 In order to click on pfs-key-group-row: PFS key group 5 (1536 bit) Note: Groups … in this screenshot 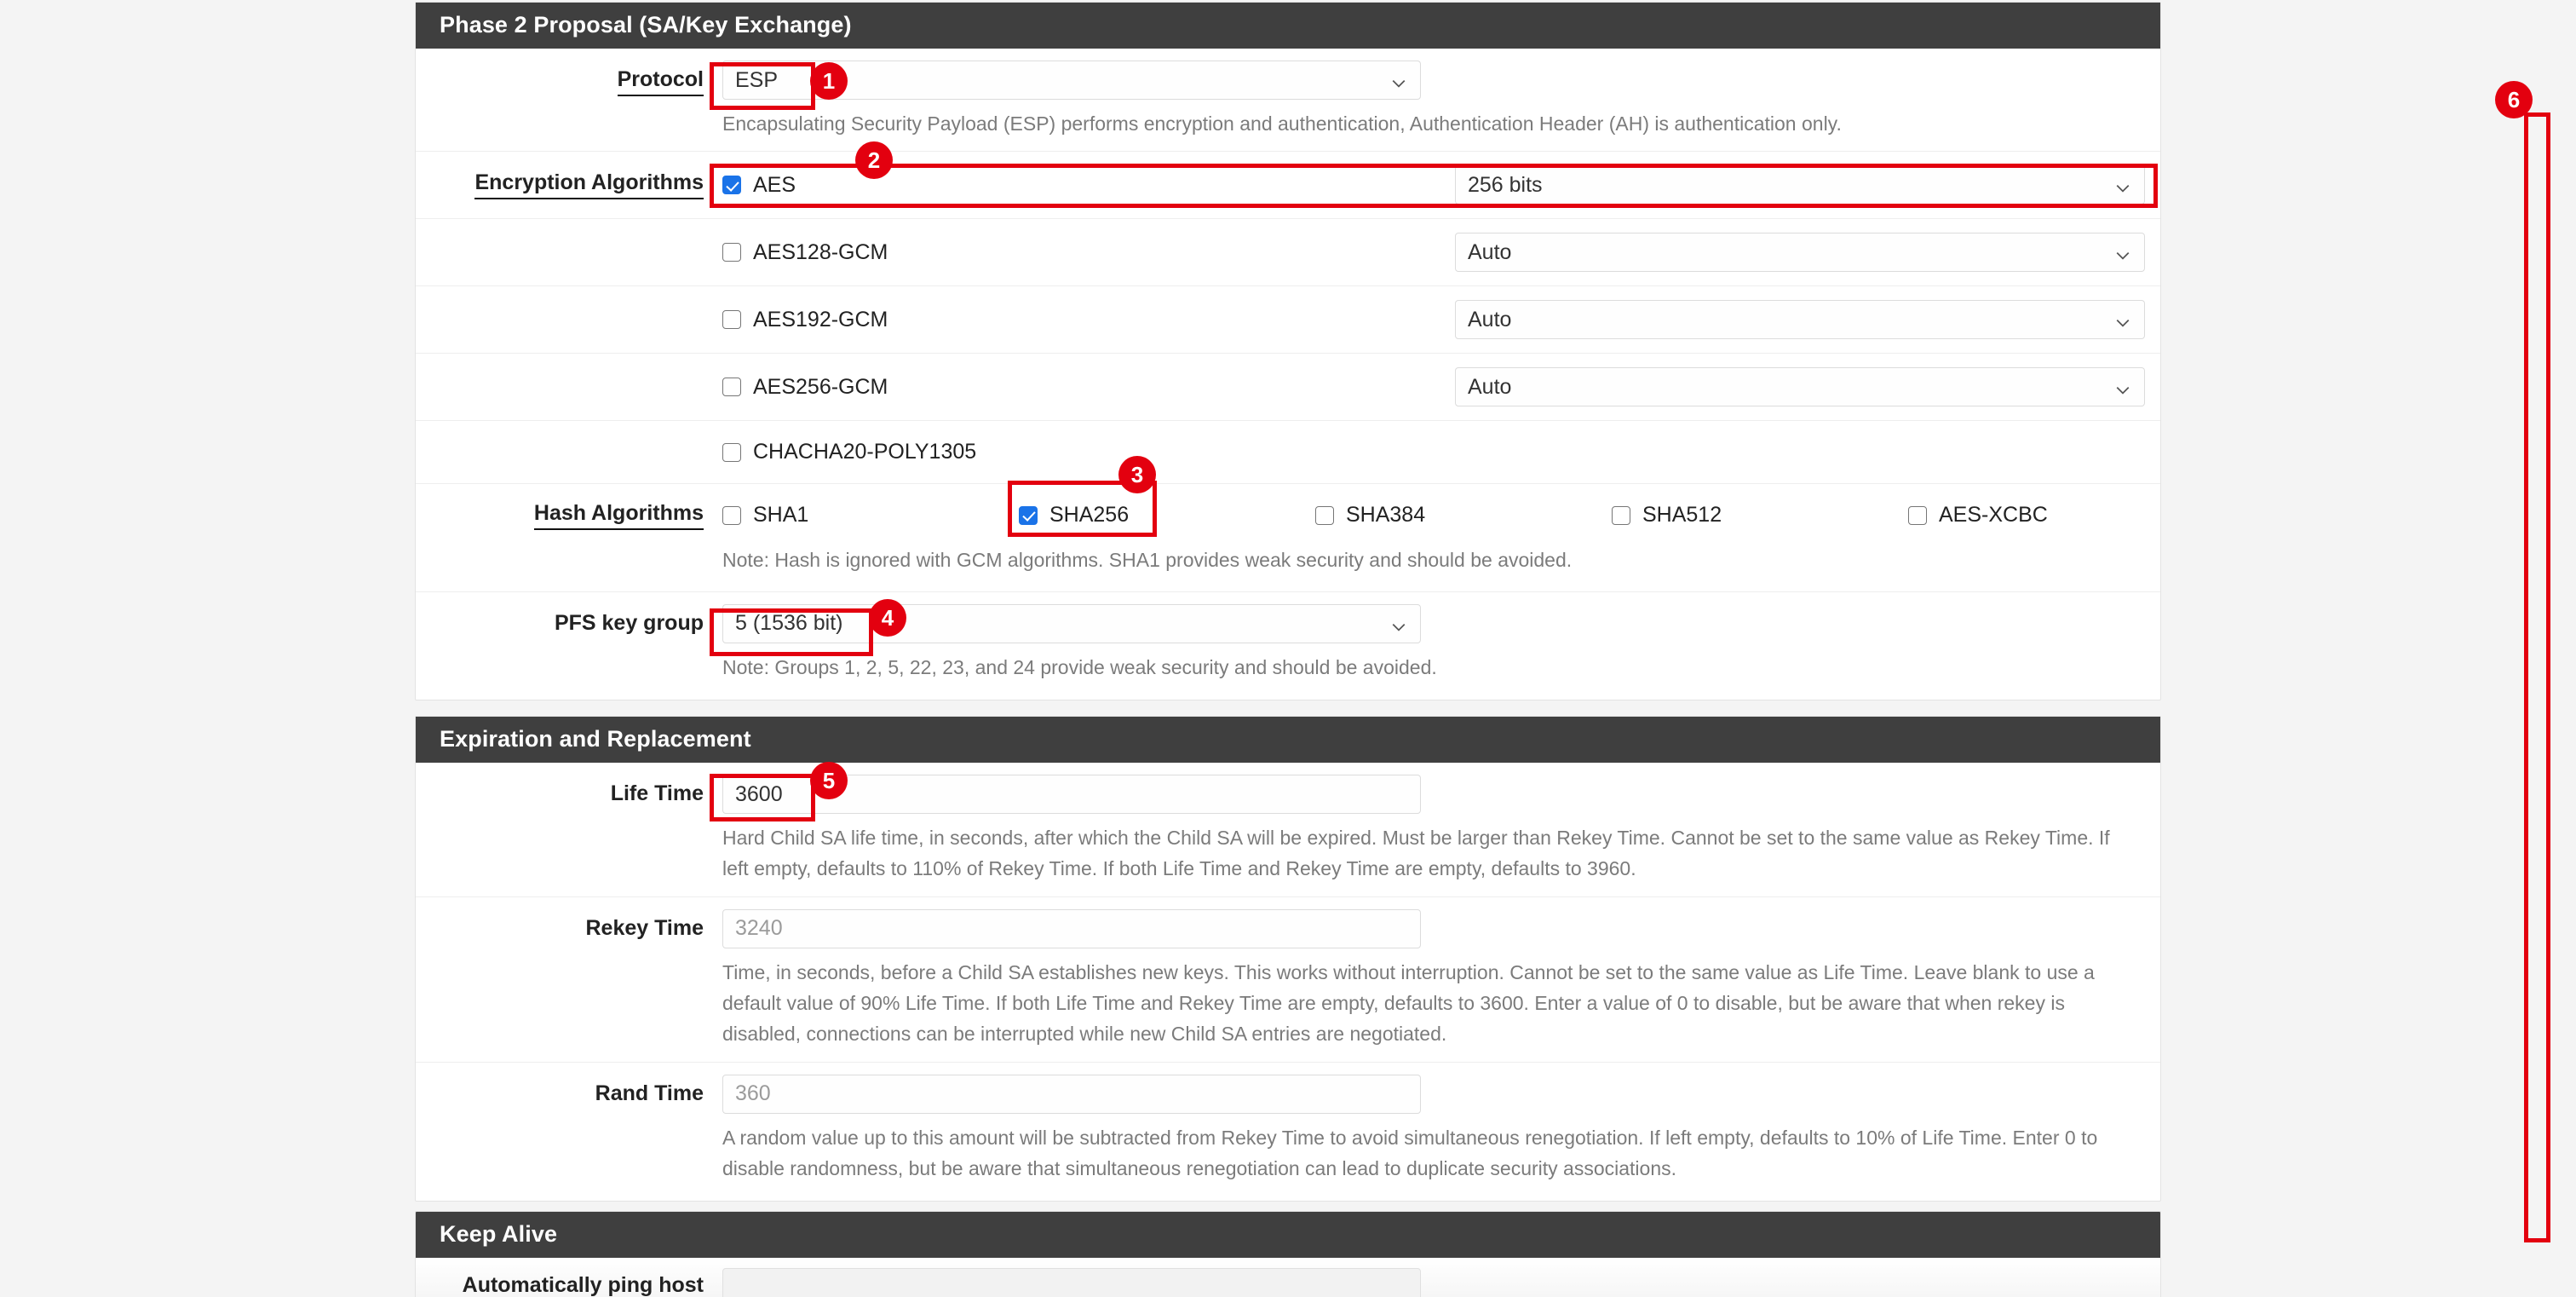, I will do `click(1288, 646)`.